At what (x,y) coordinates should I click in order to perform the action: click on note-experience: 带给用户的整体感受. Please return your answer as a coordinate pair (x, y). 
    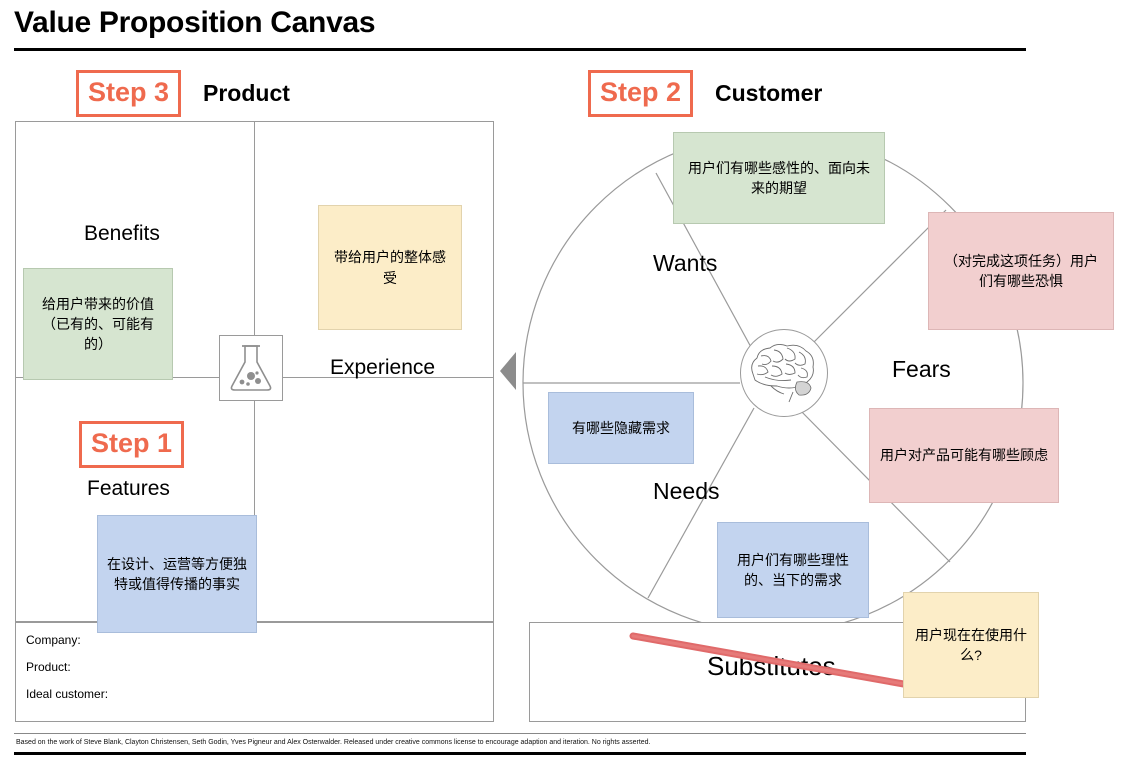
    Looking at the image, I should click on (390, 267).